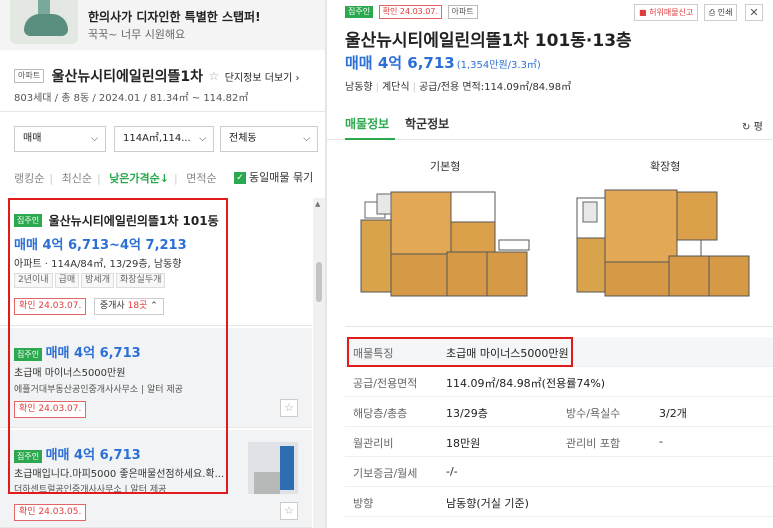  Describe the element at coordinates (550, 122) in the screenshot. I see `detail-tabs: 매물정보 학군정보 ↻ 평` at that location.